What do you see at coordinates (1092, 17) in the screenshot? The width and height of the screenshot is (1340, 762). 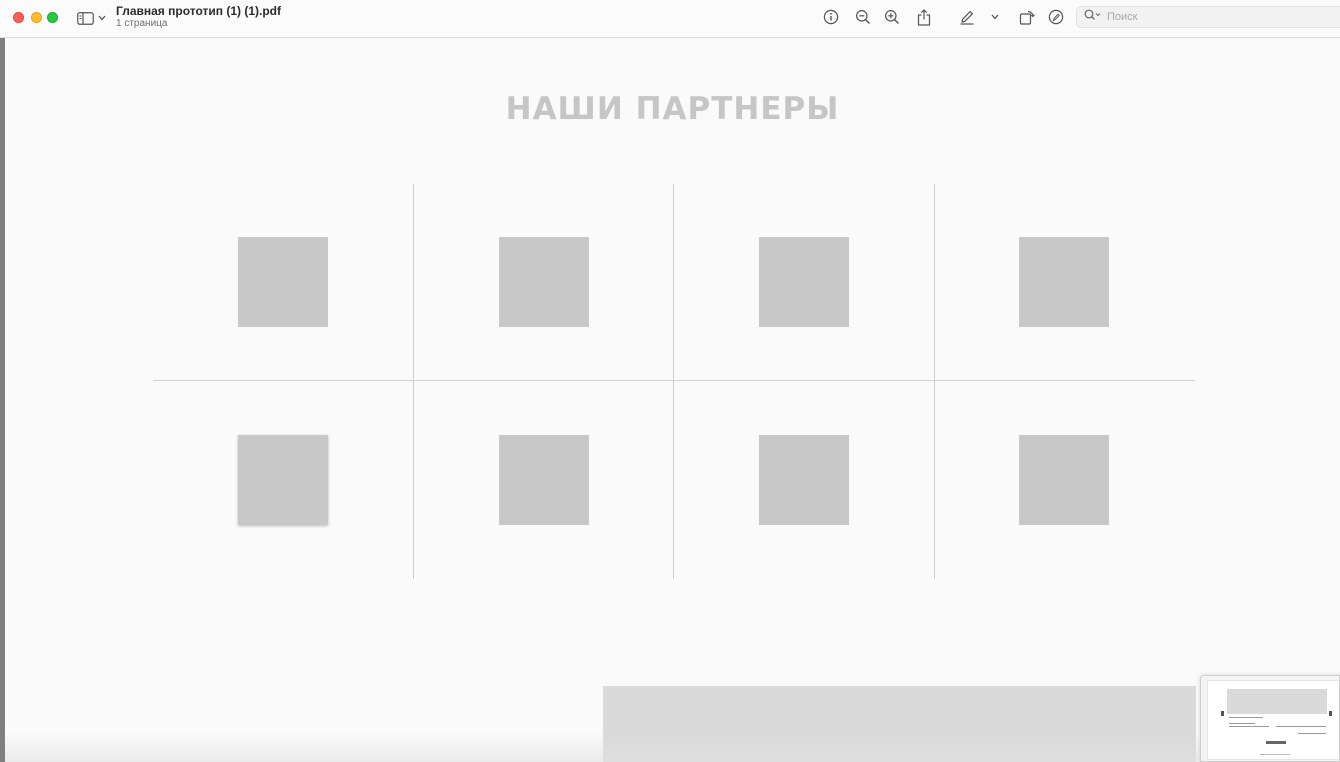 I see `search-icon` at bounding box center [1092, 17].